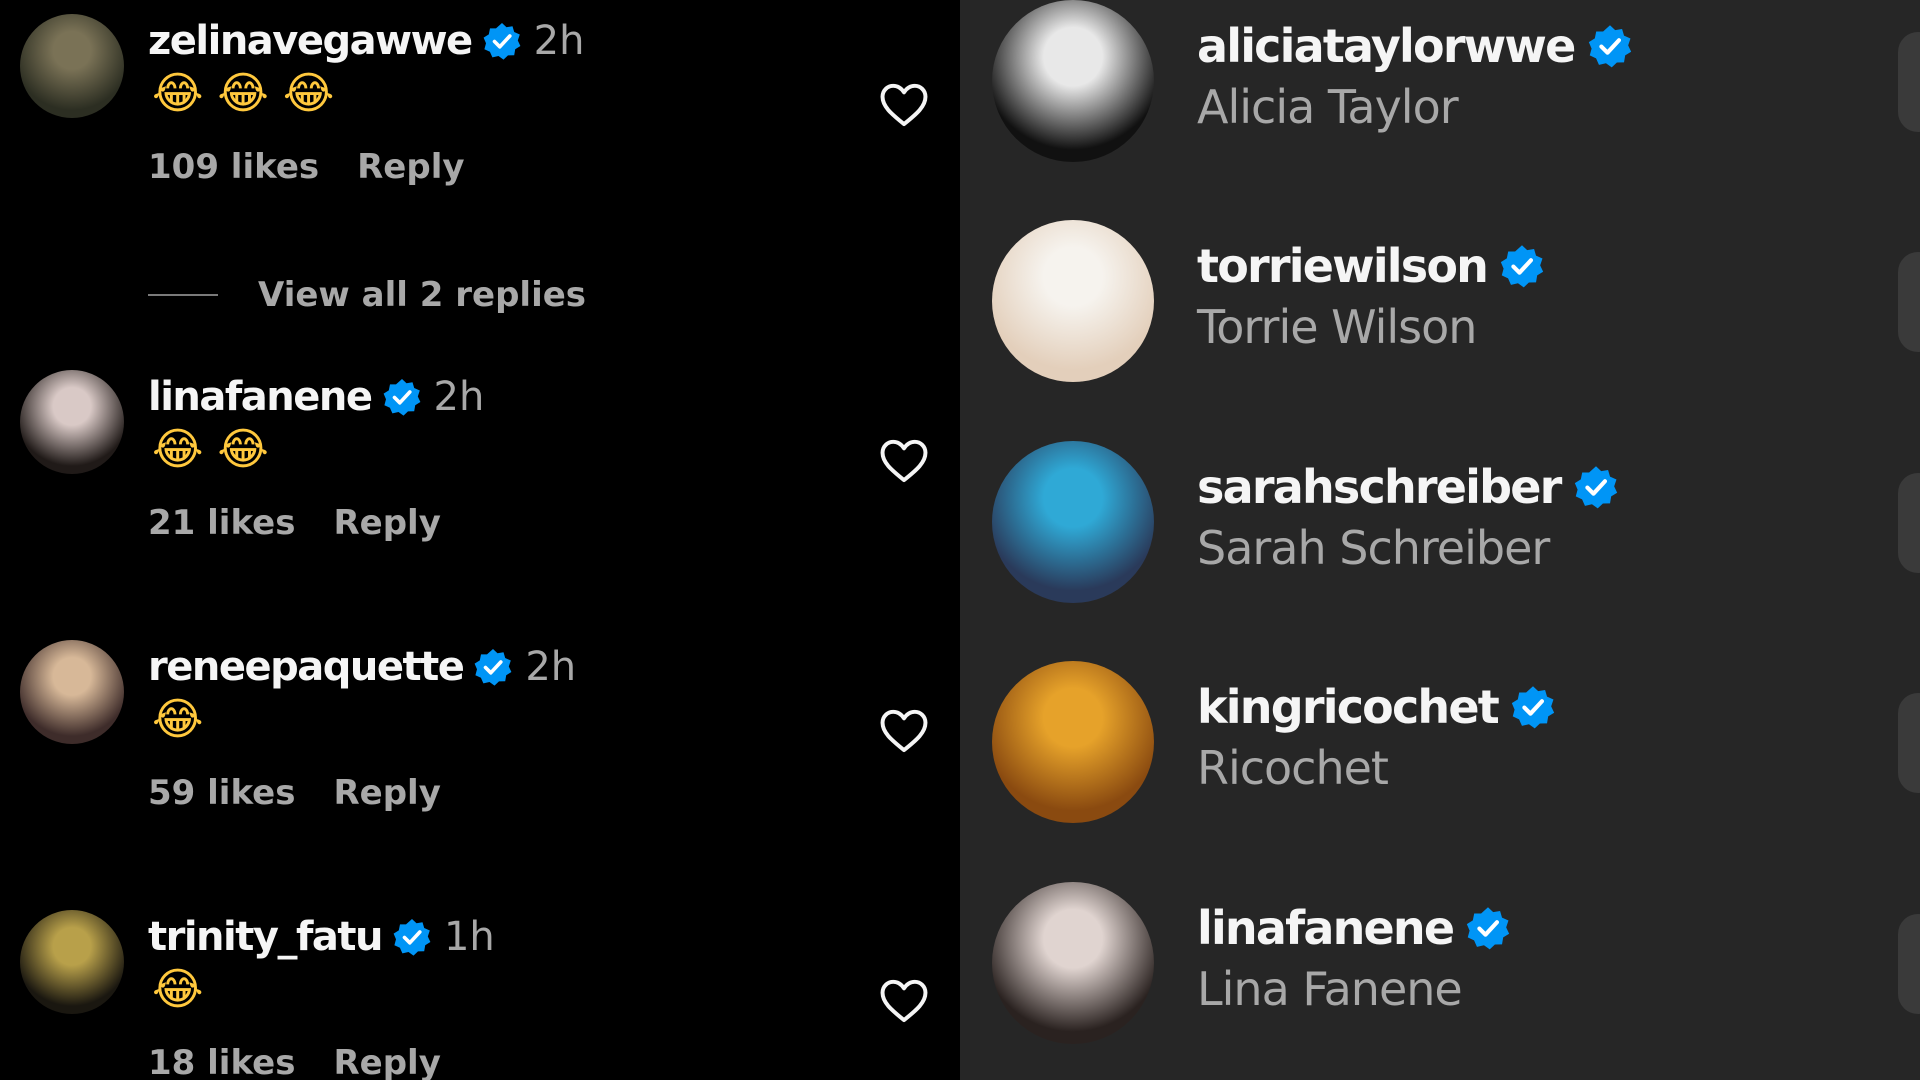  I want to click on comment-header: linafanene 2h, so click(316, 397).